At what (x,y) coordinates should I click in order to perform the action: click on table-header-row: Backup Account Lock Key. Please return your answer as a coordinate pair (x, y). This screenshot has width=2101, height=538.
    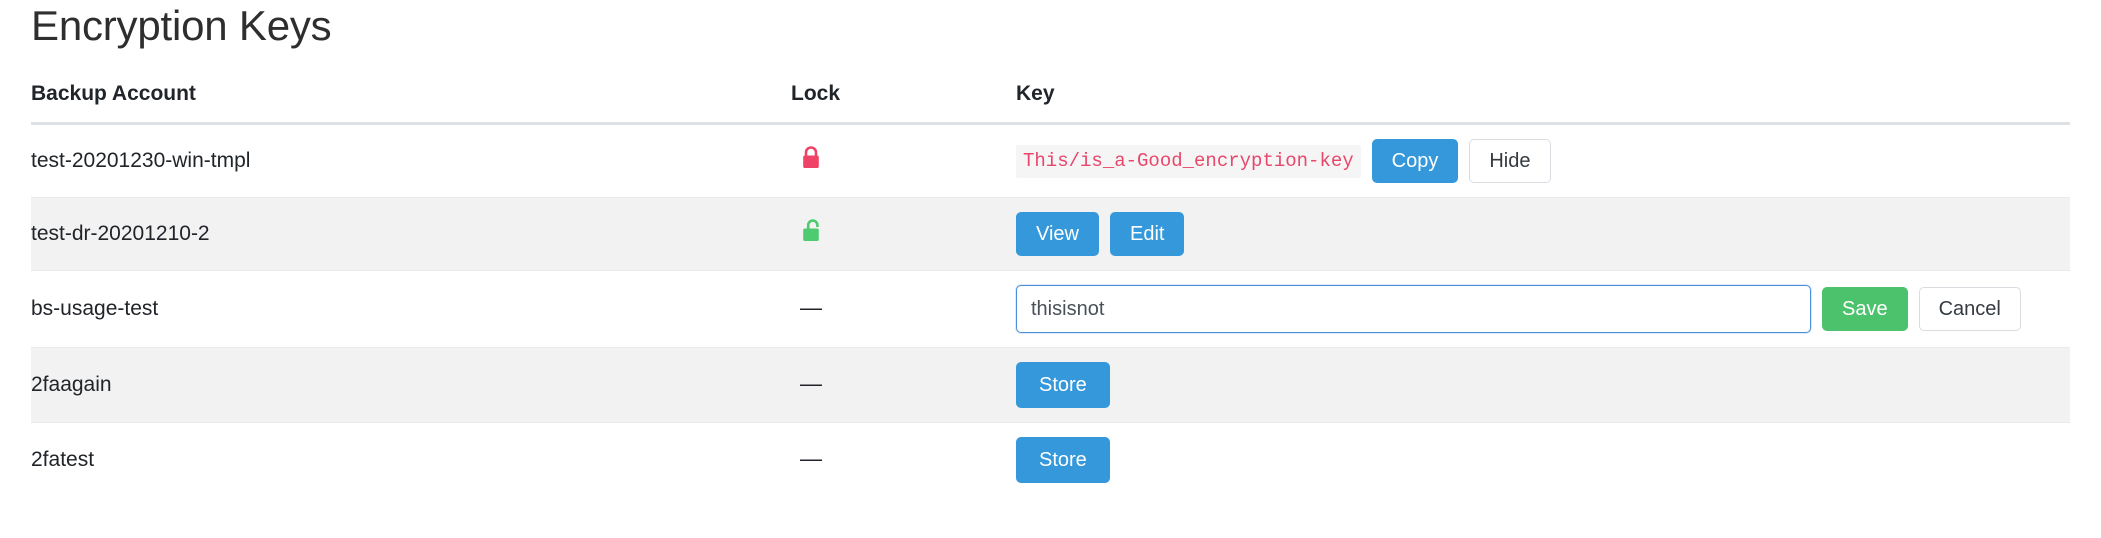
    Looking at the image, I should click on (1050, 104).